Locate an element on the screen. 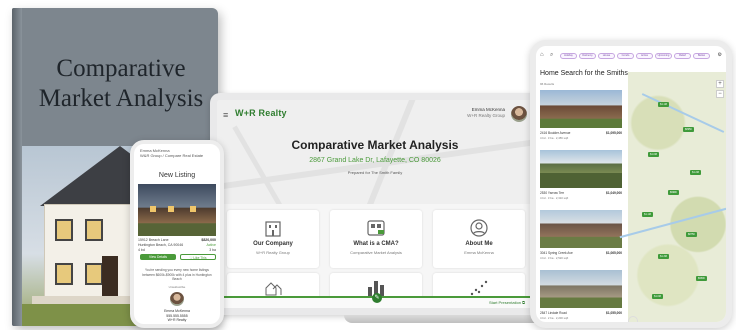 The width and height of the screenshot is (736, 330). card-title: Our Company is located at coordinates (273, 244).